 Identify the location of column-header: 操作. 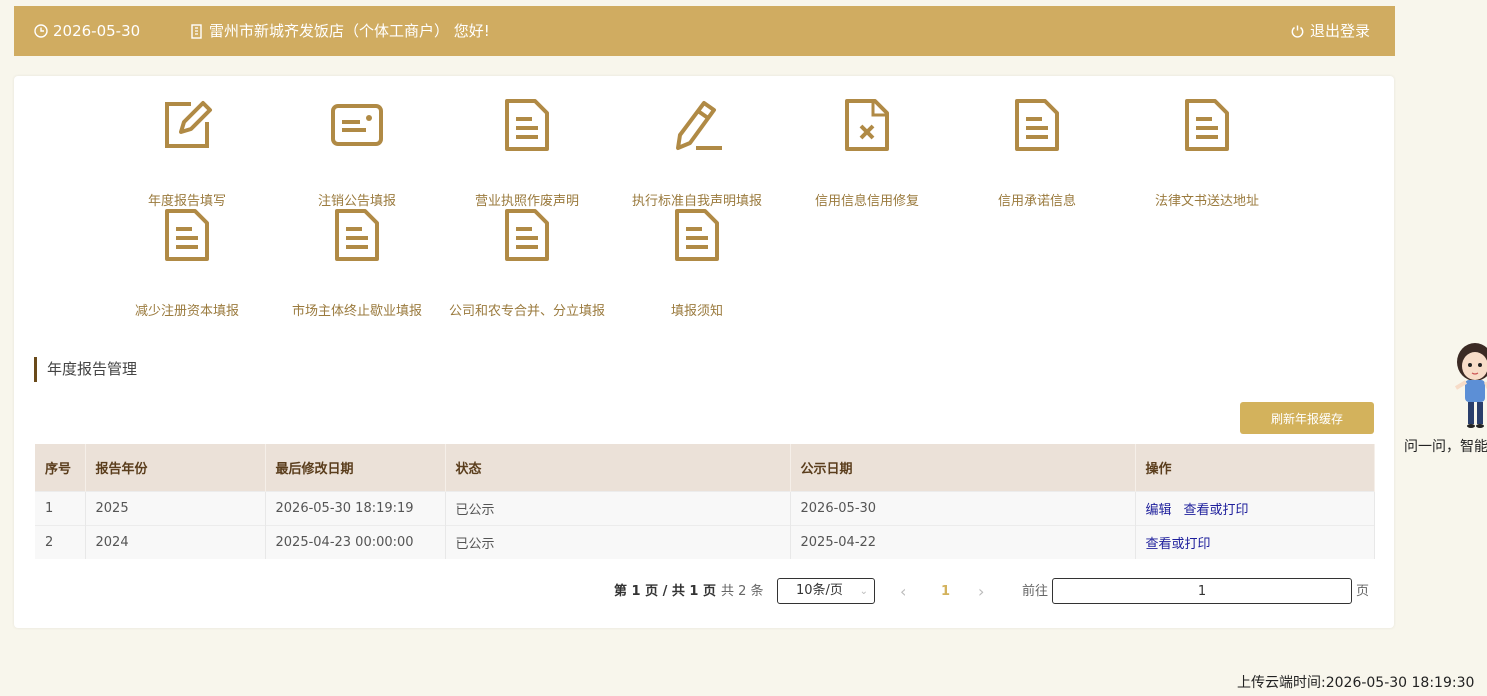
(1255, 467).